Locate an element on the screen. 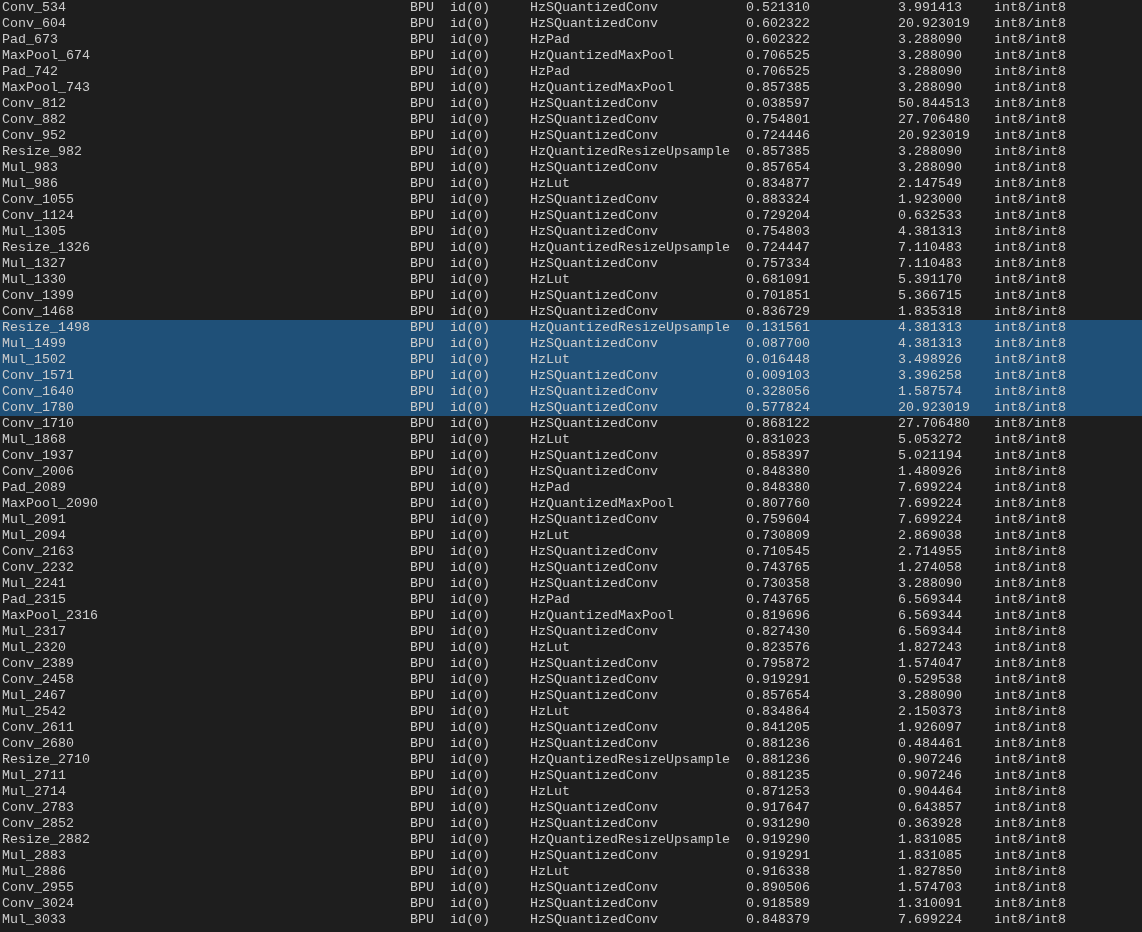 The width and height of the screenshot is (1142, 932). table-cell: Conv_604 is located at coordinates (34, 24).